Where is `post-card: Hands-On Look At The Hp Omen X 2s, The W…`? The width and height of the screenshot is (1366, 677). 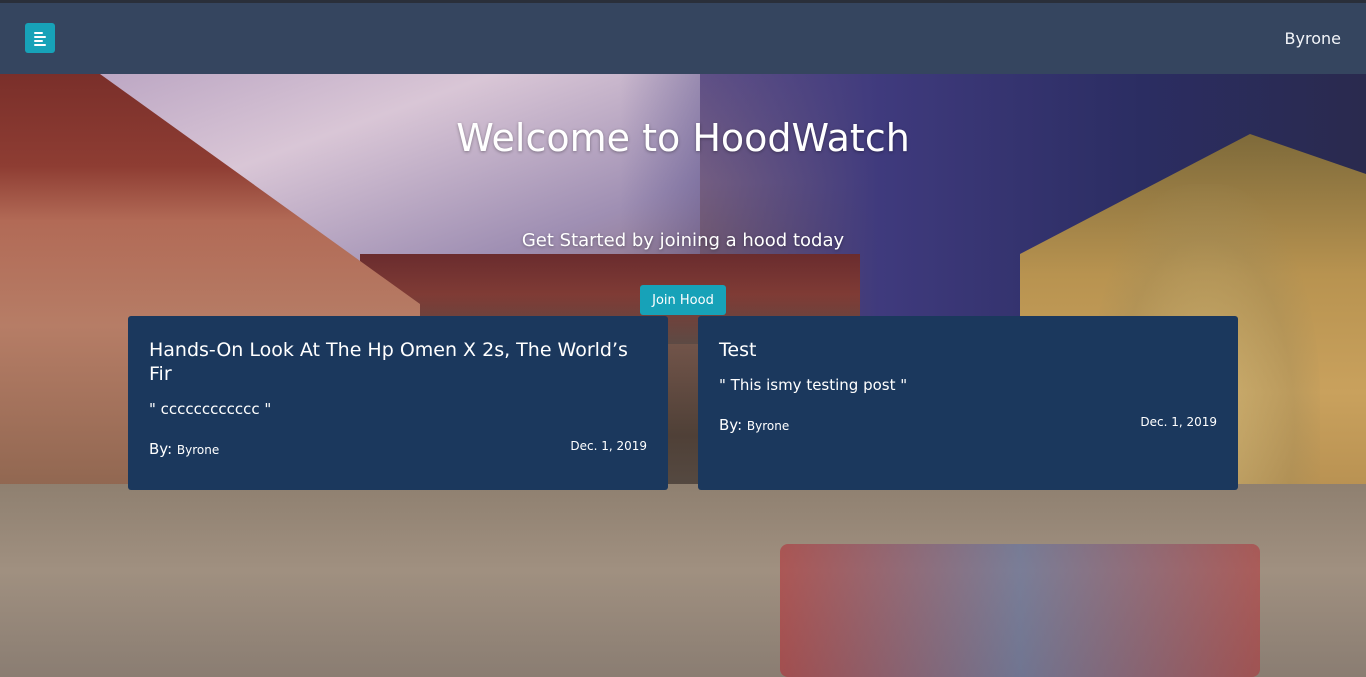
post-card: Hands-On Look At The Hp Omen X 2s, The W… is located at coordinates (398, 403).